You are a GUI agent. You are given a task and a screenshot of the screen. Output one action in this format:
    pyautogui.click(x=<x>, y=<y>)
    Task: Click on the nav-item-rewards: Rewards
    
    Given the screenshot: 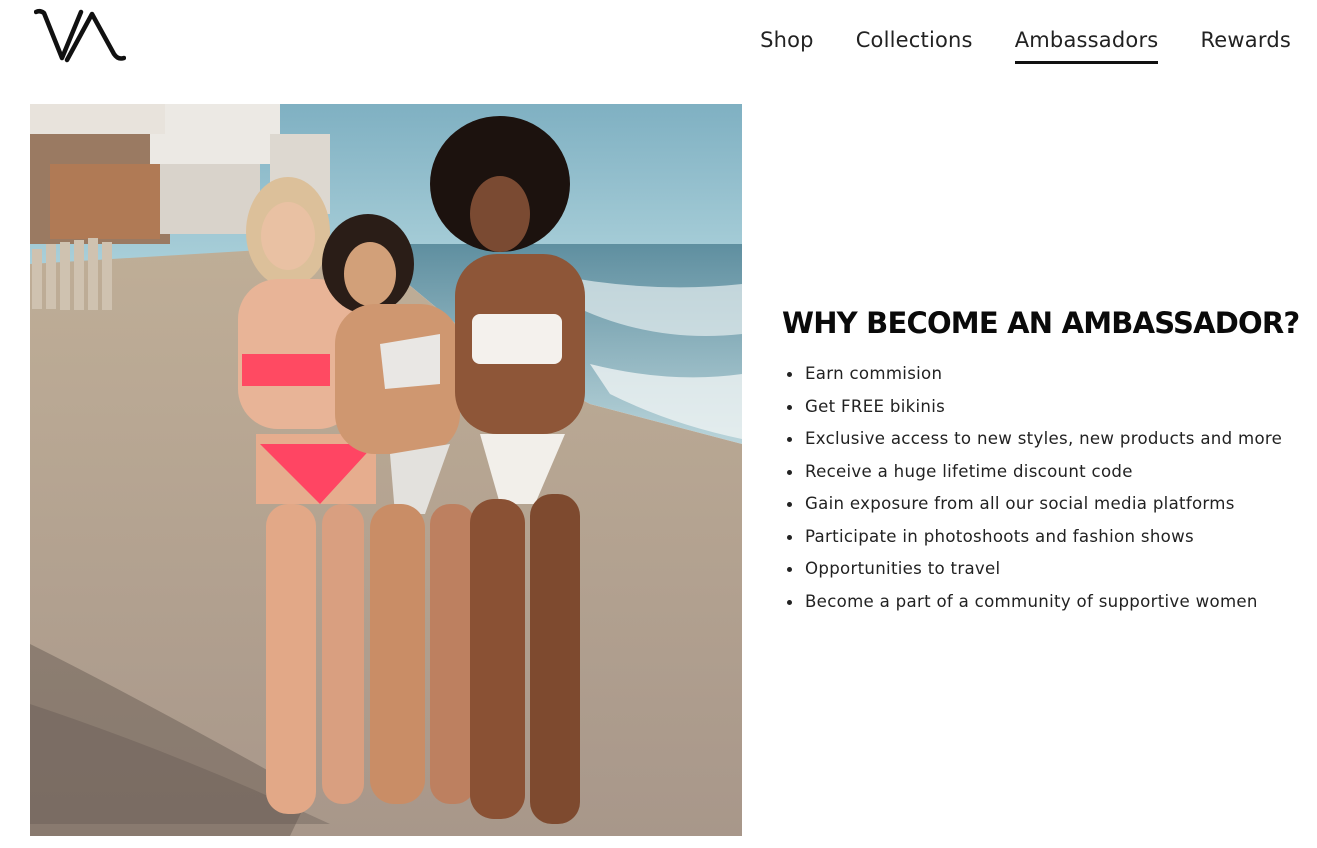 What is the action you would take?
    pyautogui.click(x=1245, y=45)
    